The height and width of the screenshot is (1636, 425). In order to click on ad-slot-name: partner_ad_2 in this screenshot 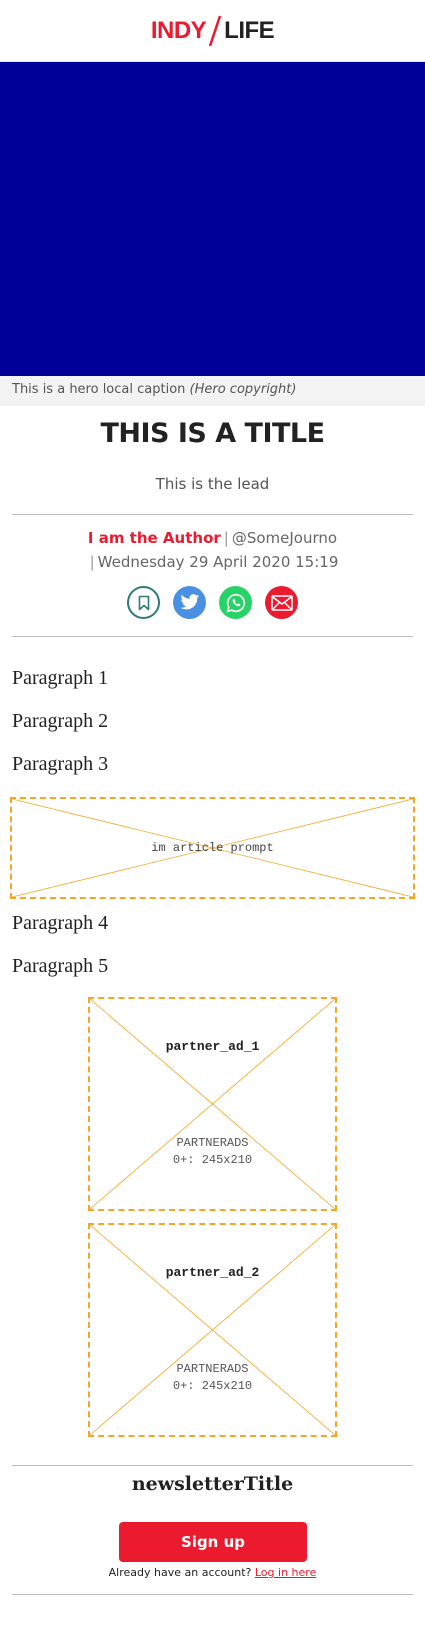, I will do `click(212, 1272)`.